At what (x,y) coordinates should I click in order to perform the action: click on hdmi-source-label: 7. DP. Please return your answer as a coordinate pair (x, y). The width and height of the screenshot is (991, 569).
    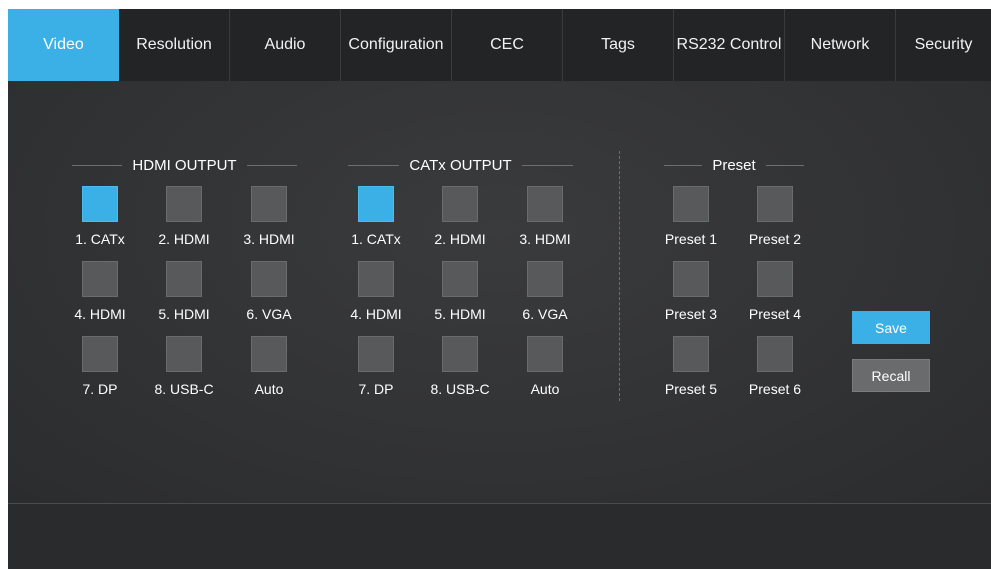
    Looking at the image, I should click on (100, 389).